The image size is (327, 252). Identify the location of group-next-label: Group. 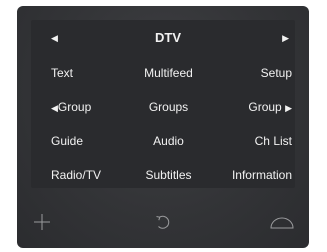
(265, 107).